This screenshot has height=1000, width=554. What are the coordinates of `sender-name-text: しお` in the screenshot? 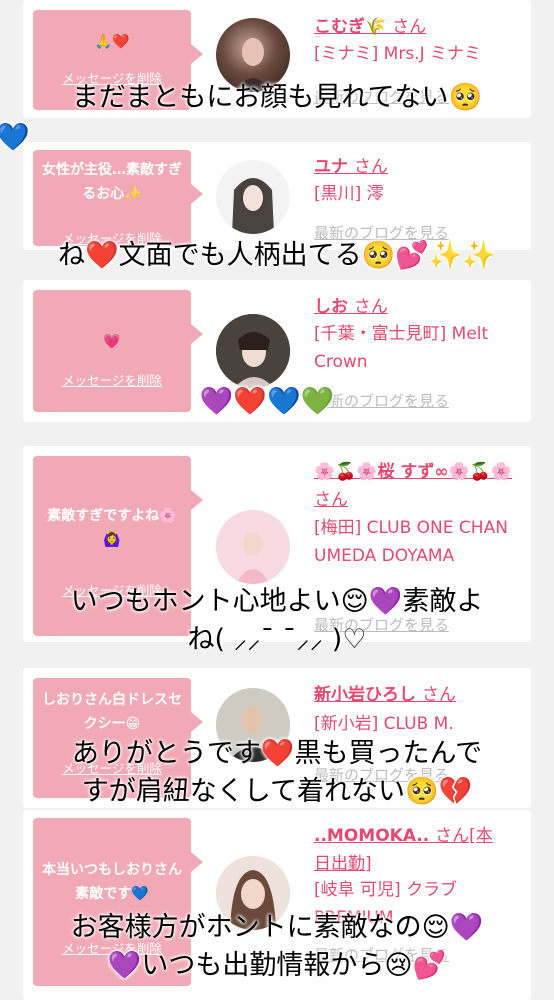 It's located at (331, 307).